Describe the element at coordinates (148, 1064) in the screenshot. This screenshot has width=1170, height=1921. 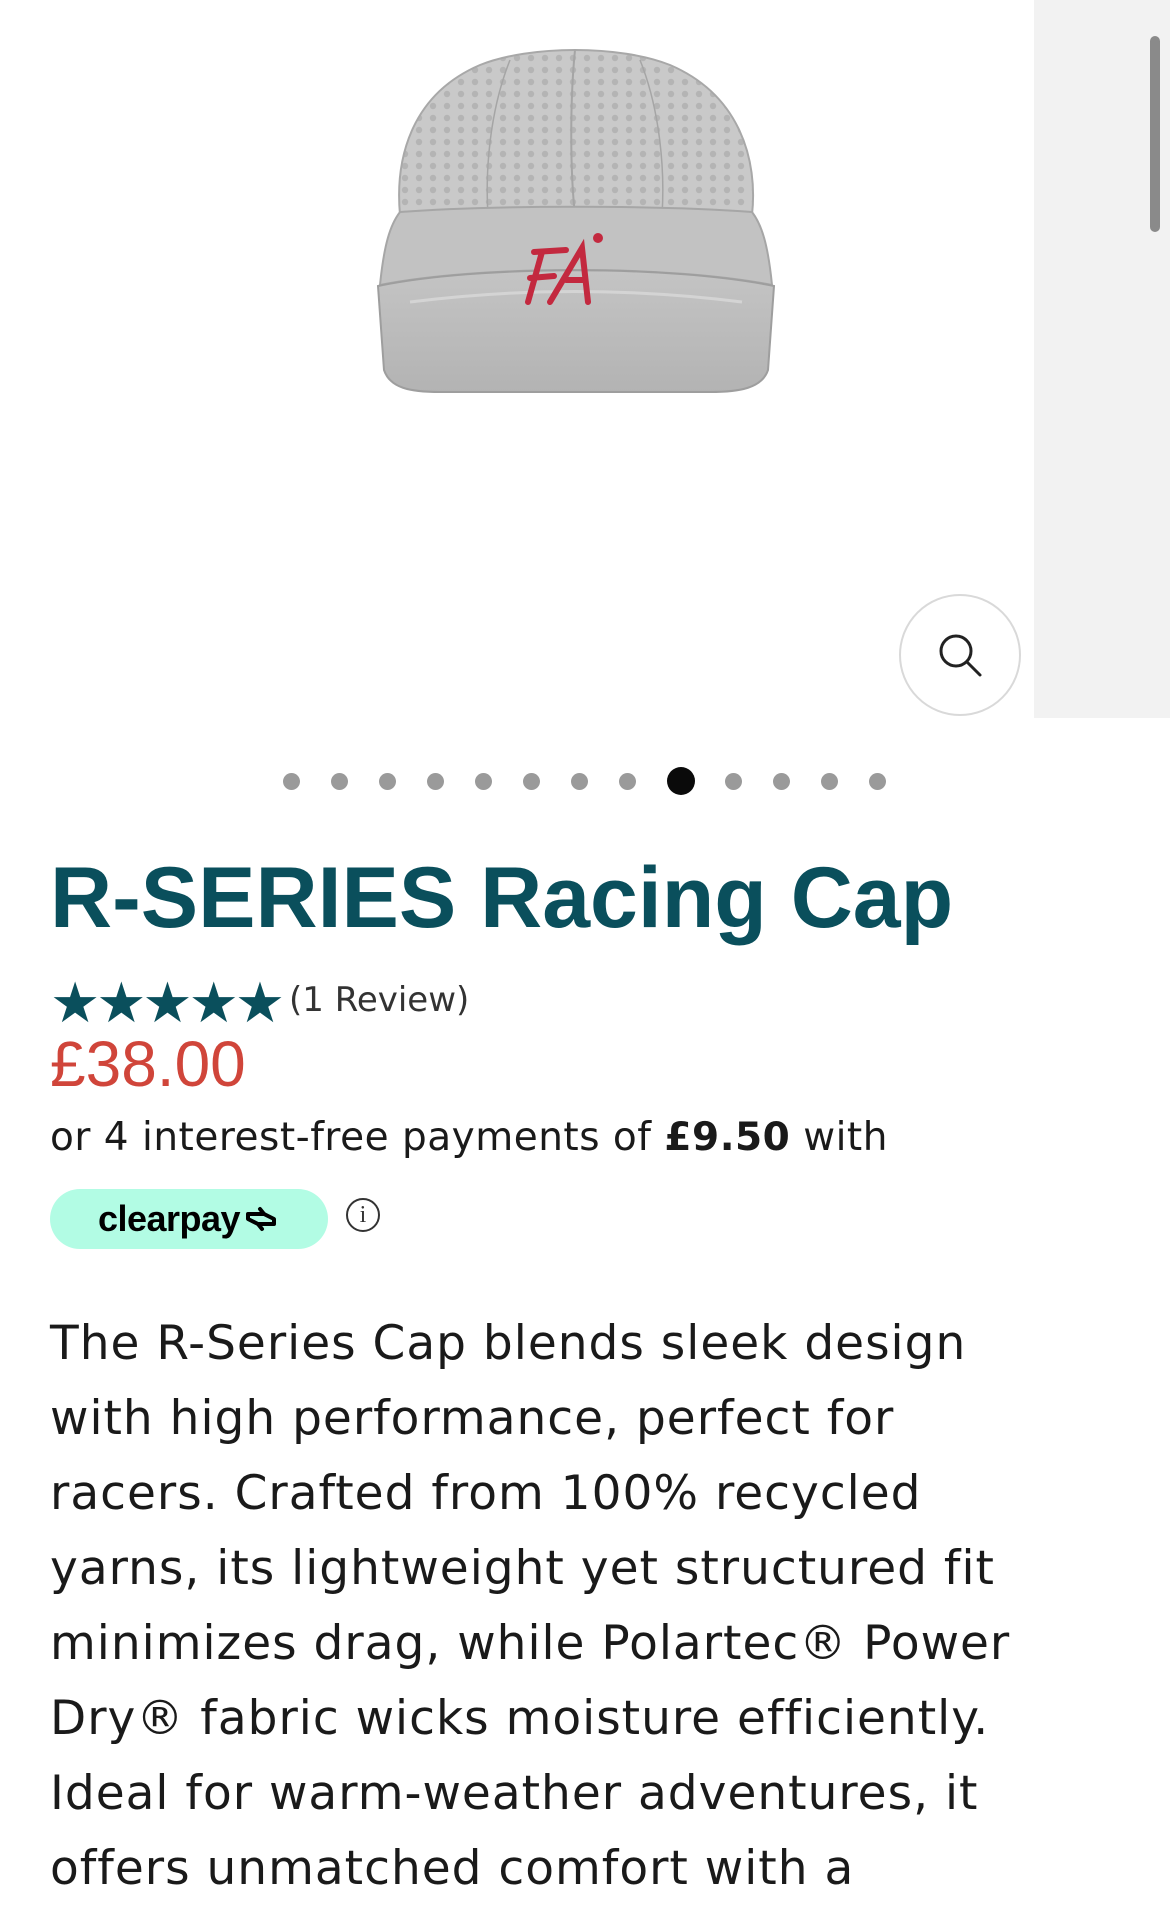
I see `product-price: £38.00` at that location.